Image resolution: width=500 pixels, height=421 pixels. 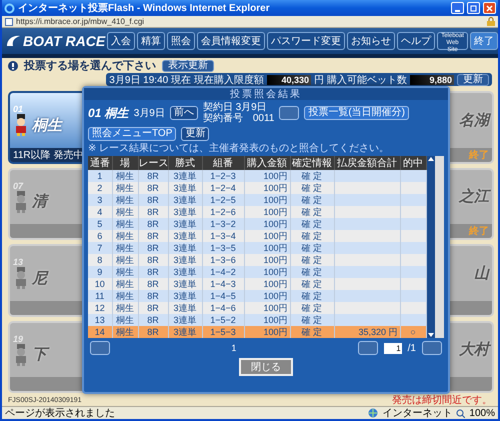 What do you see at coordinates (39, 354) in the screenshot?
I see `venue-name: 下` at bounding box center [39, 354].